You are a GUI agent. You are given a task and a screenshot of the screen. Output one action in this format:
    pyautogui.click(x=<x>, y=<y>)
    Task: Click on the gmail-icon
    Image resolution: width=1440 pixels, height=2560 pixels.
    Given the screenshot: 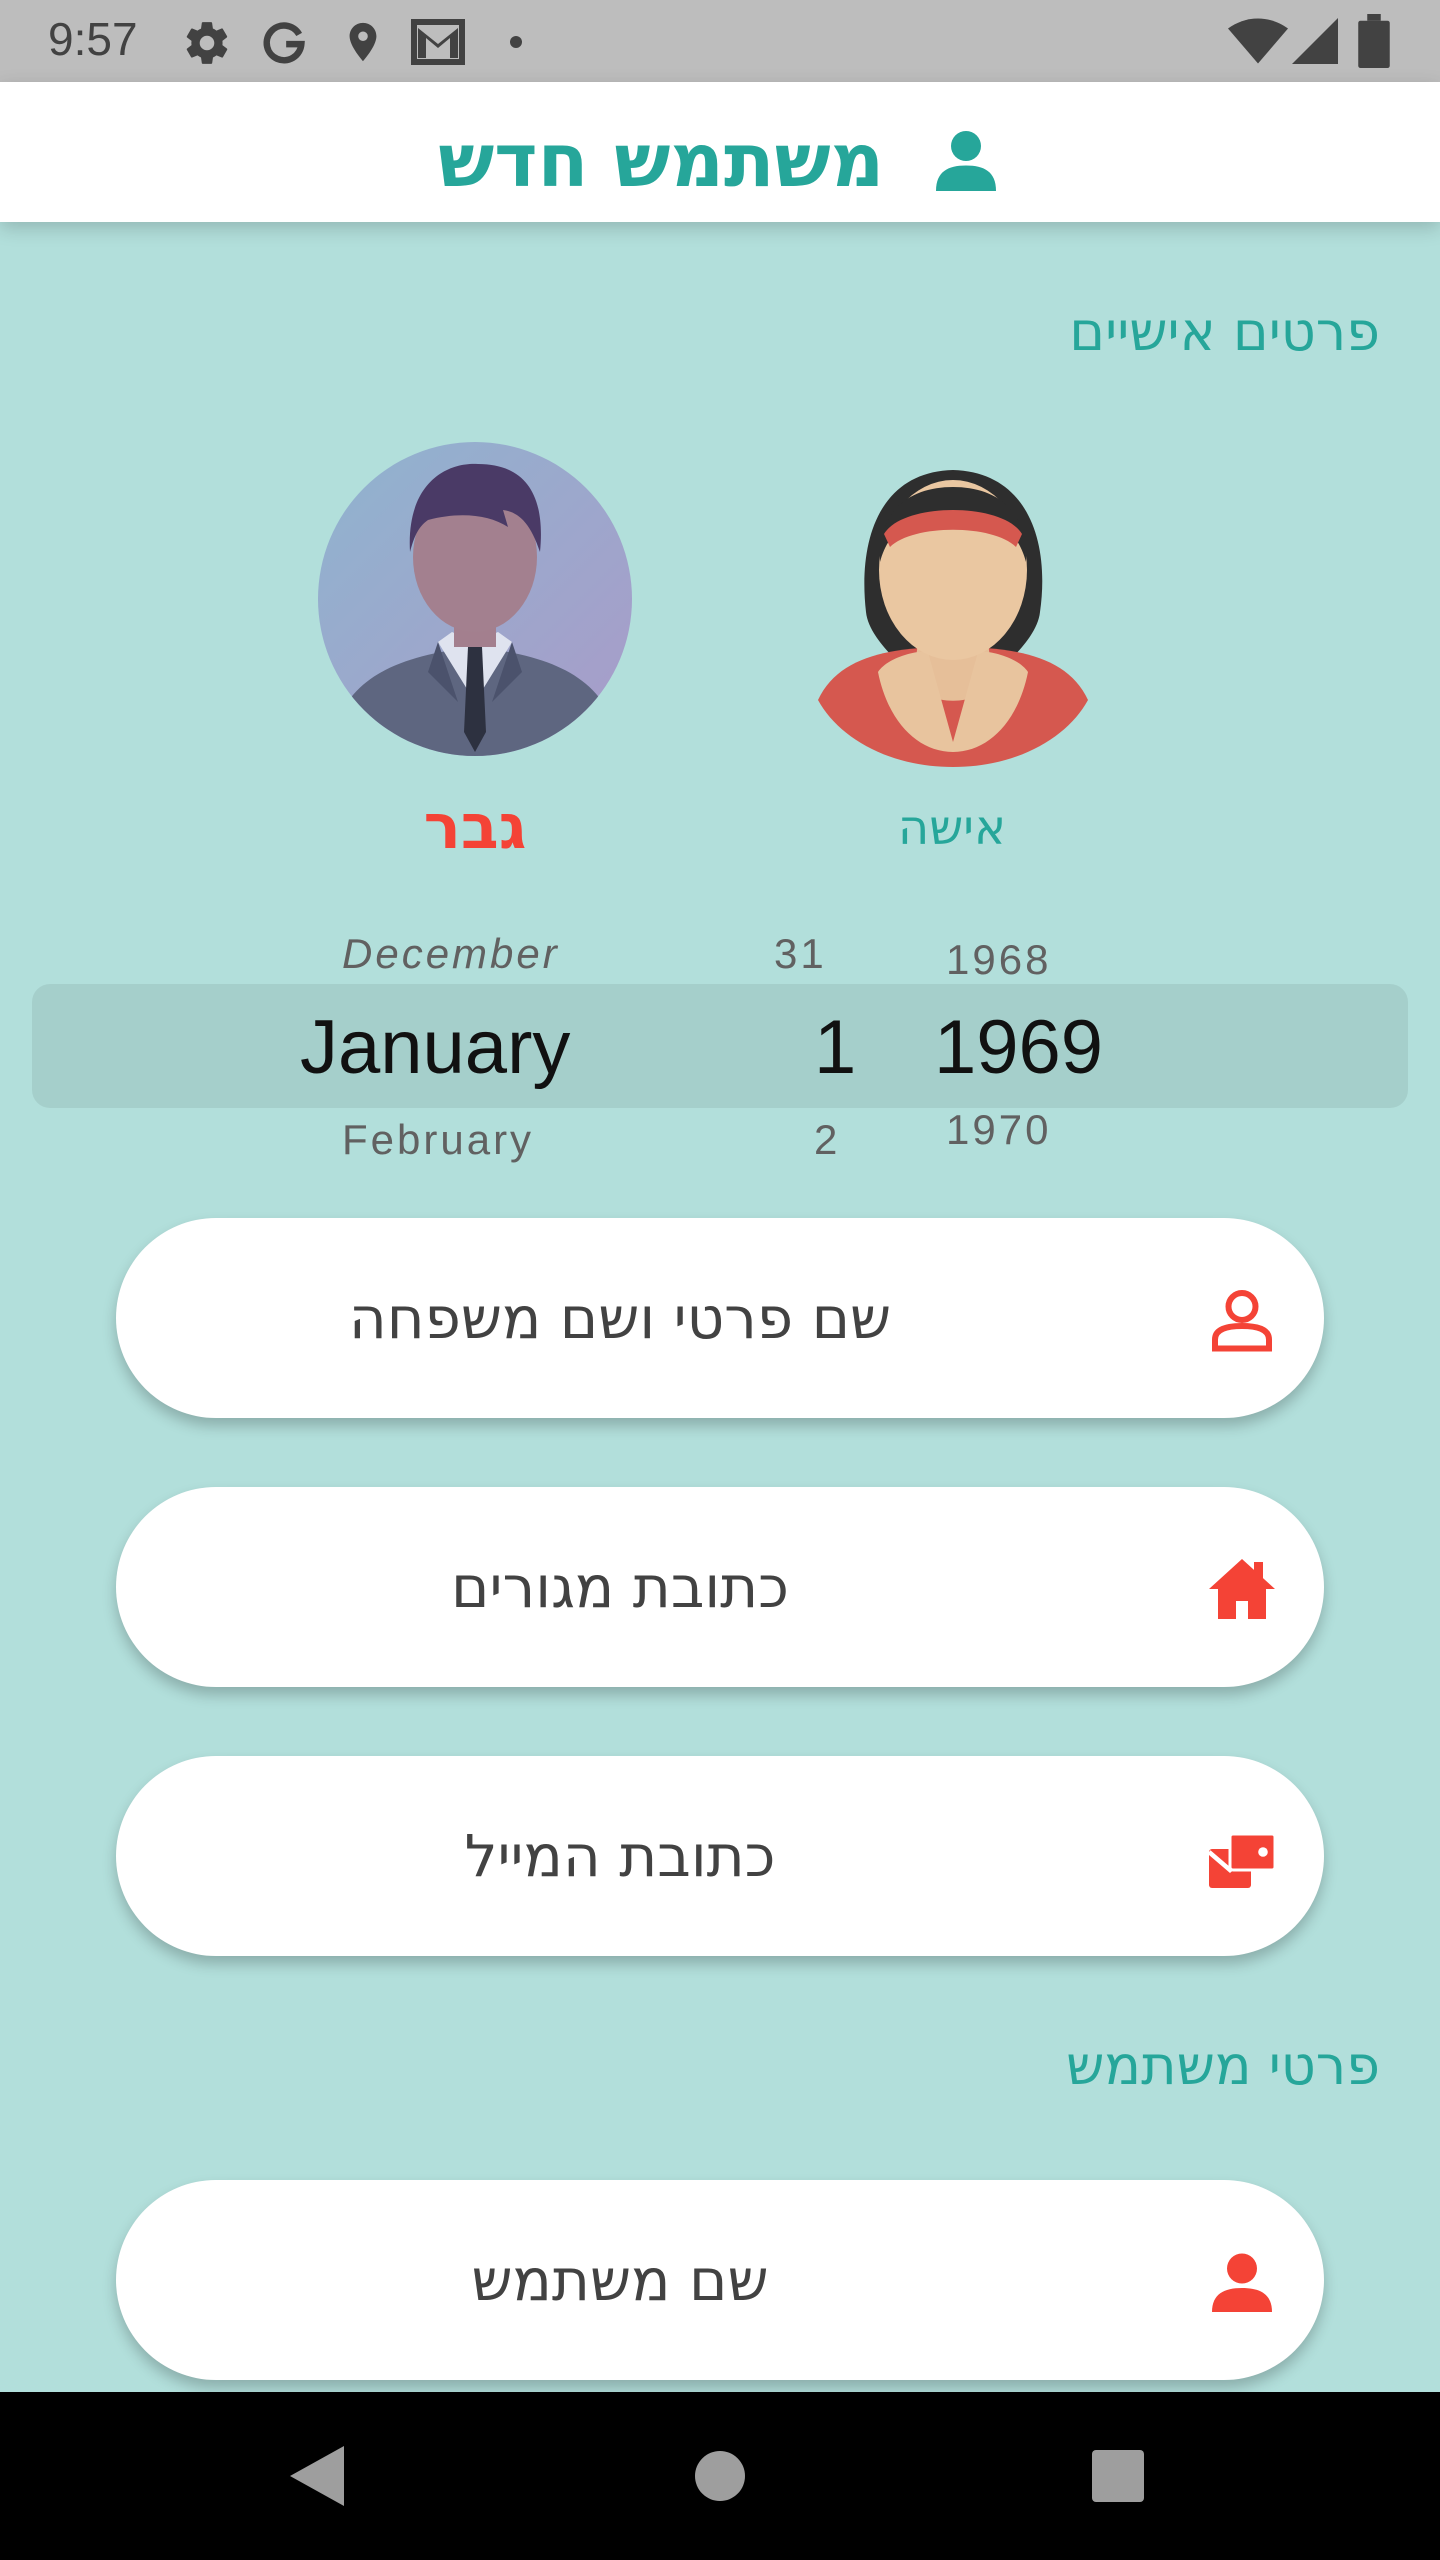 What is the action you would take?
    pyautogui.click(x=438, y=42)
    